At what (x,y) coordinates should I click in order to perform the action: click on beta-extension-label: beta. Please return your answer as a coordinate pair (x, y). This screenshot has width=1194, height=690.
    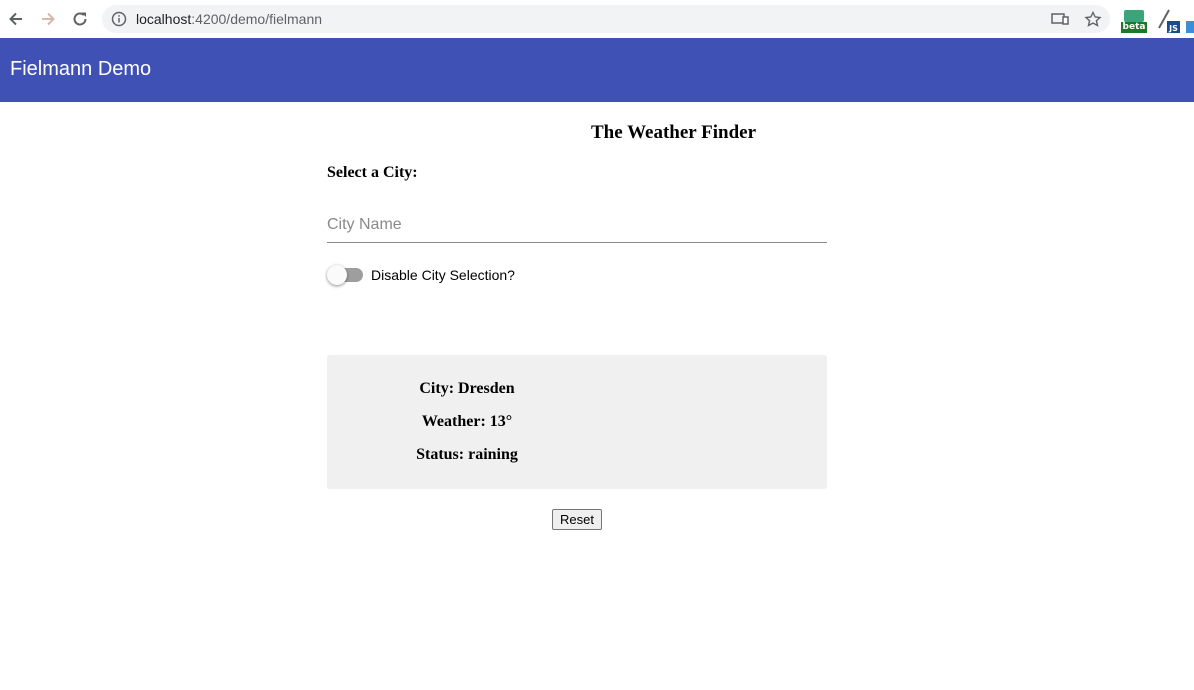
    Looking at the image, I should click on (1134, 27).